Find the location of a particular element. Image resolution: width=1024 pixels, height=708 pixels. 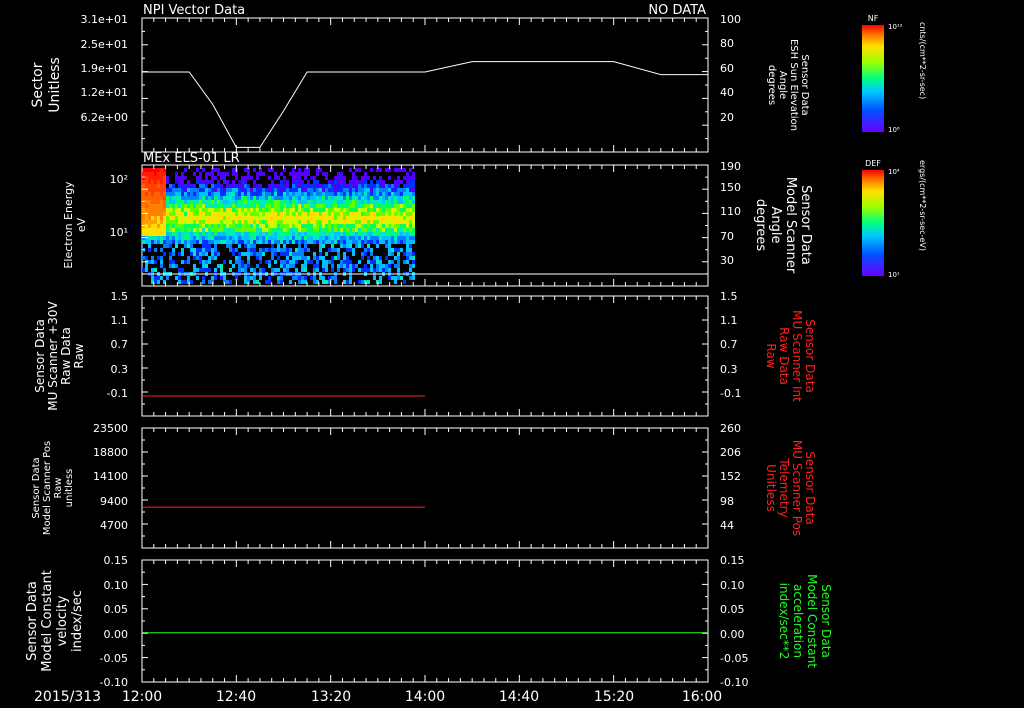

y-tick: 3.1e+01 is located at coordinates (104, 19).